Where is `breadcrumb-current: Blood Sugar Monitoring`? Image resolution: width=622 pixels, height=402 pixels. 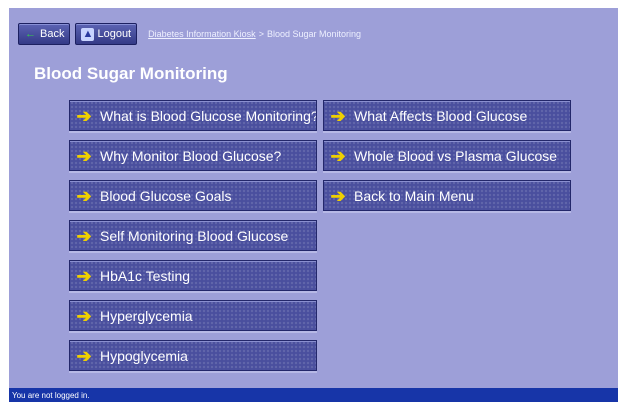
breadcrumb-current: Blood Sugar Monitoring is located at coordinates (314, 34).